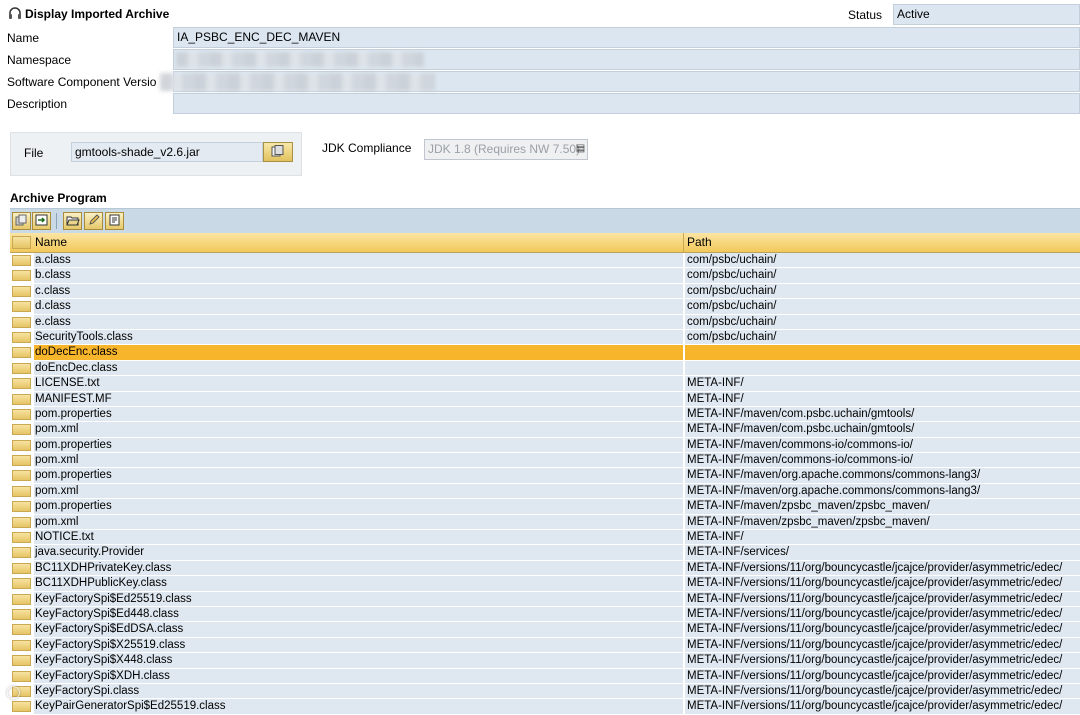 Image resolution: width=1080 pixels, height=715 pixels. I want to click on table-row: NOTICE.txt META-INF/, so click(545, 538).